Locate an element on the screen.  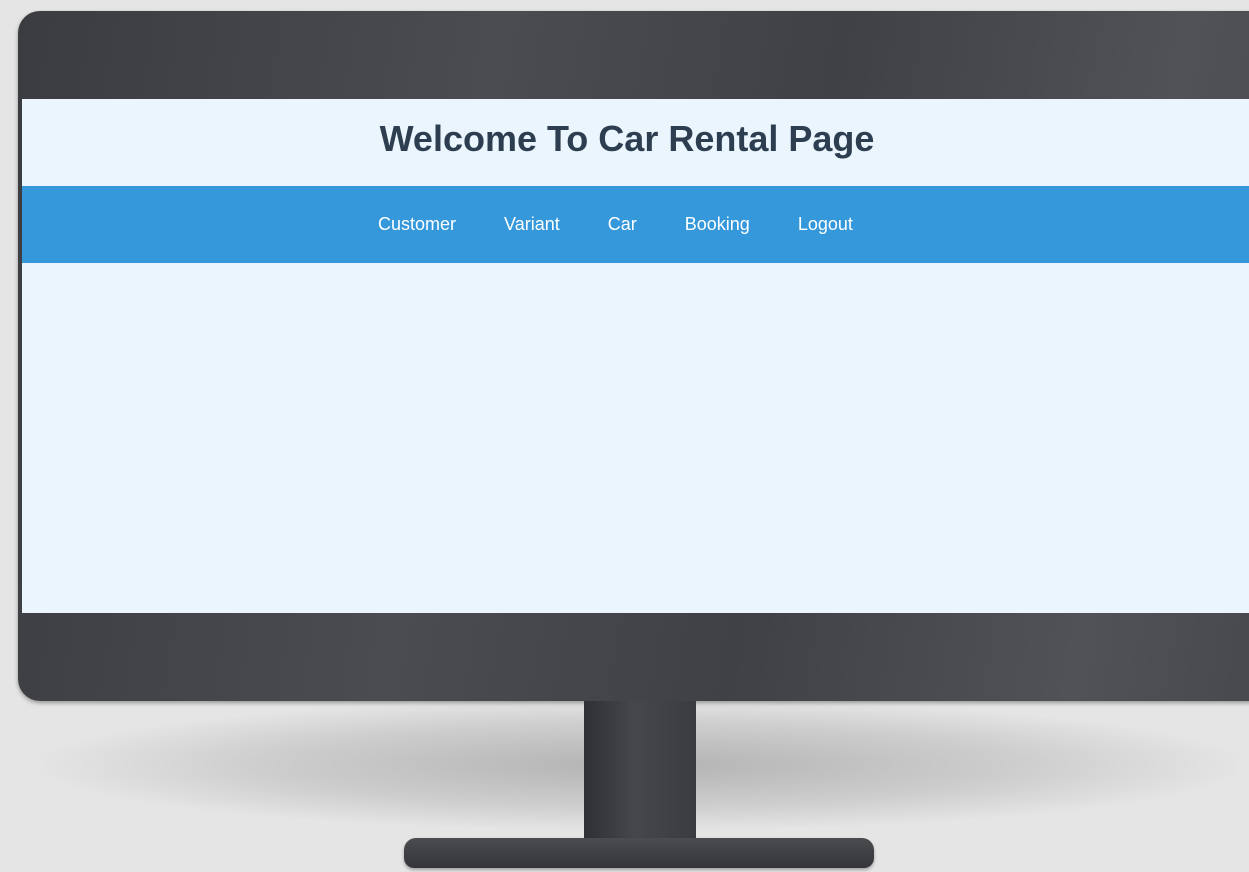
nav-link-logout: Logout is located at coordinates (825, 224).